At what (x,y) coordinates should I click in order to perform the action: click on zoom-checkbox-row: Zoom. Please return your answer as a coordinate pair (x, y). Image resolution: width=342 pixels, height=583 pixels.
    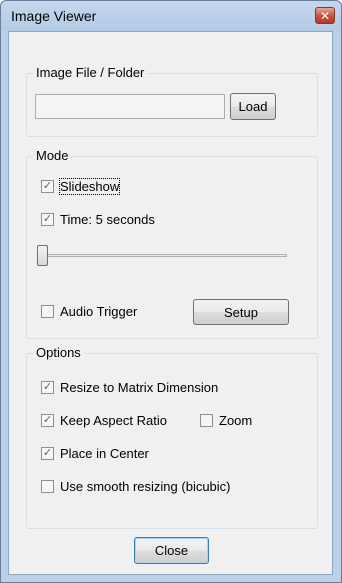
    Looking at the image, I should click on (226, 420).